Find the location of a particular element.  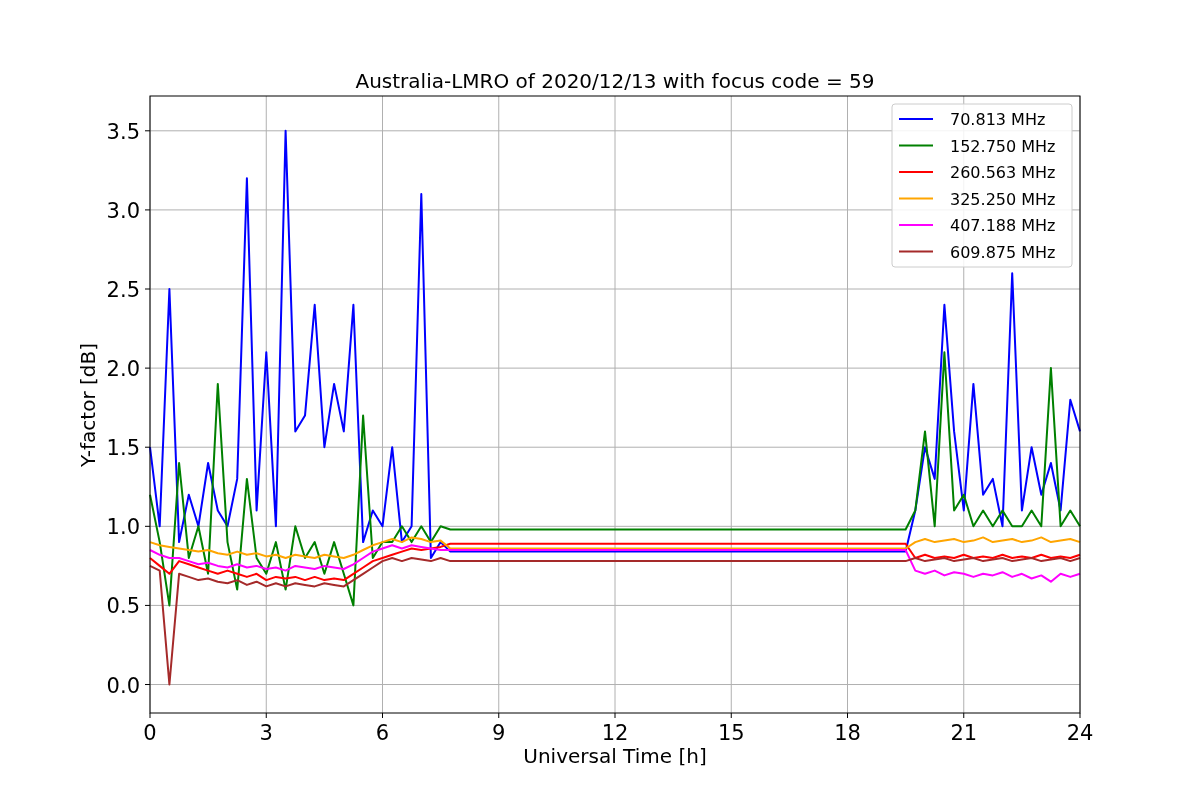

legend-label: 152.750 MHz is located at coordinates (1003, 146).